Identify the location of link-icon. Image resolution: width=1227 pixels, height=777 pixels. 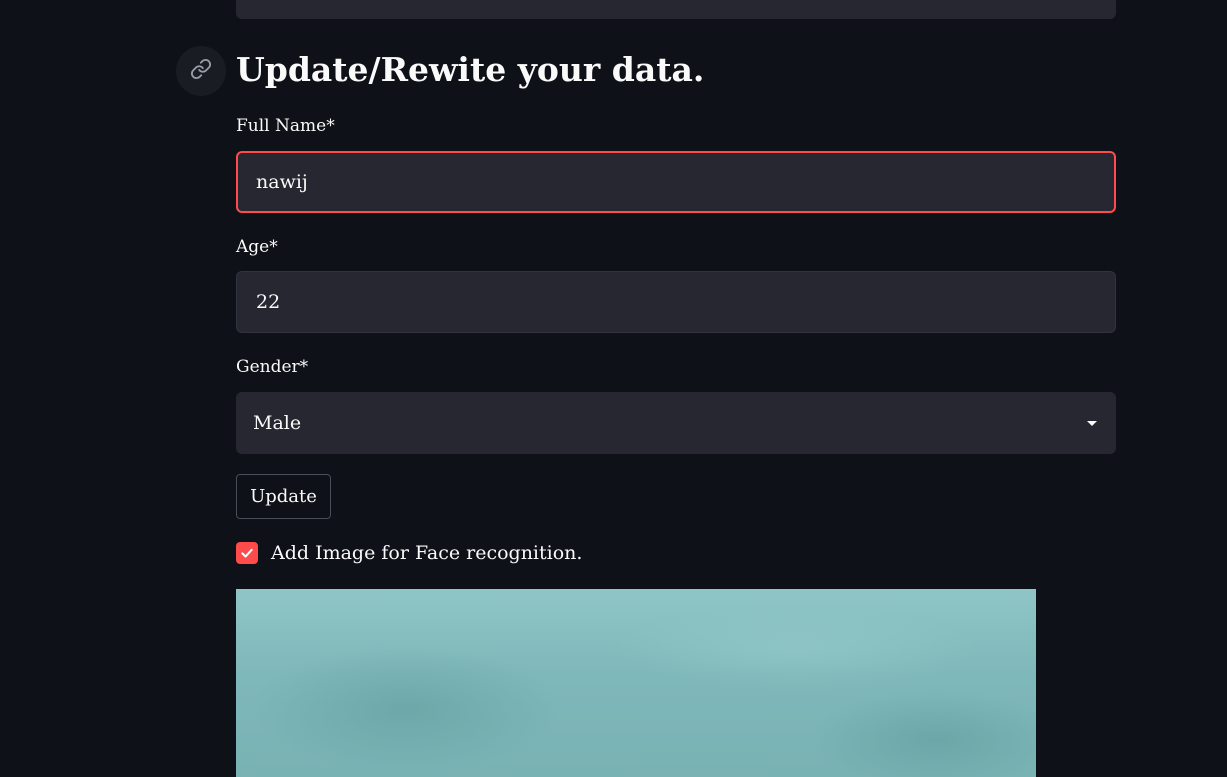
(201, 71).